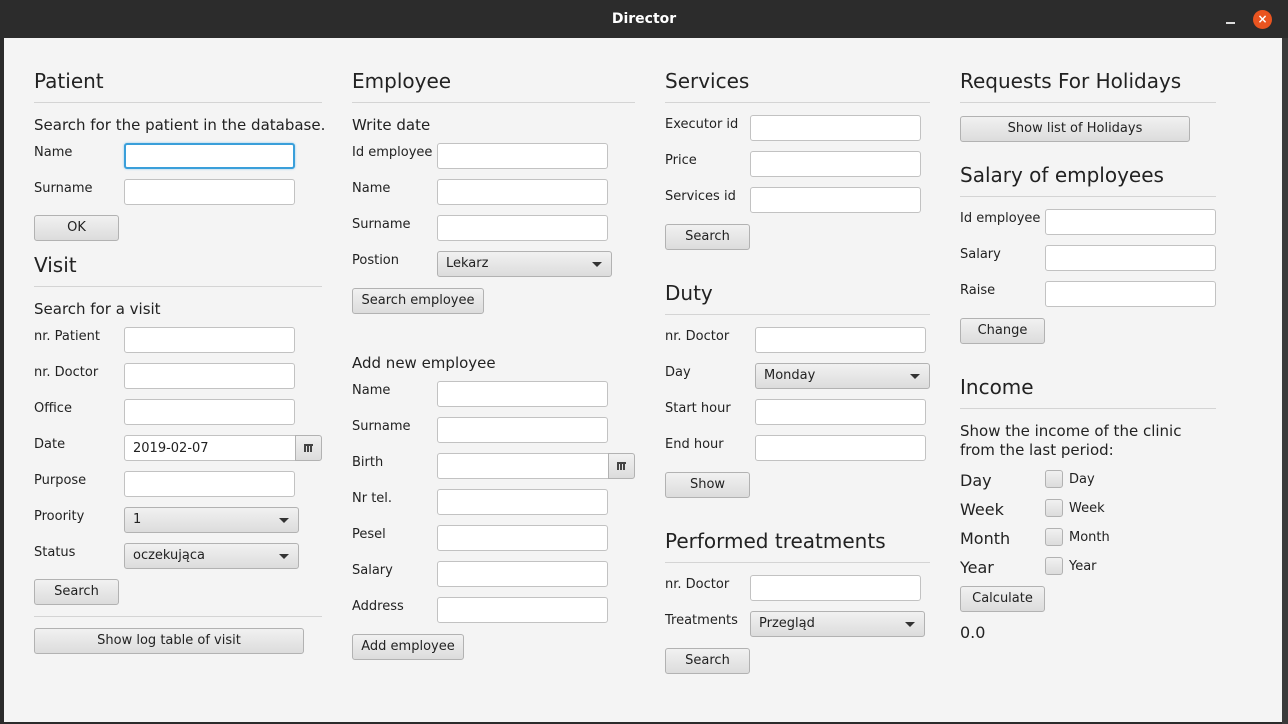  What do you see at coordinates (1054, 508) in the screenshot?
I see `week-checkbox` at bounding box center [1054, 508].